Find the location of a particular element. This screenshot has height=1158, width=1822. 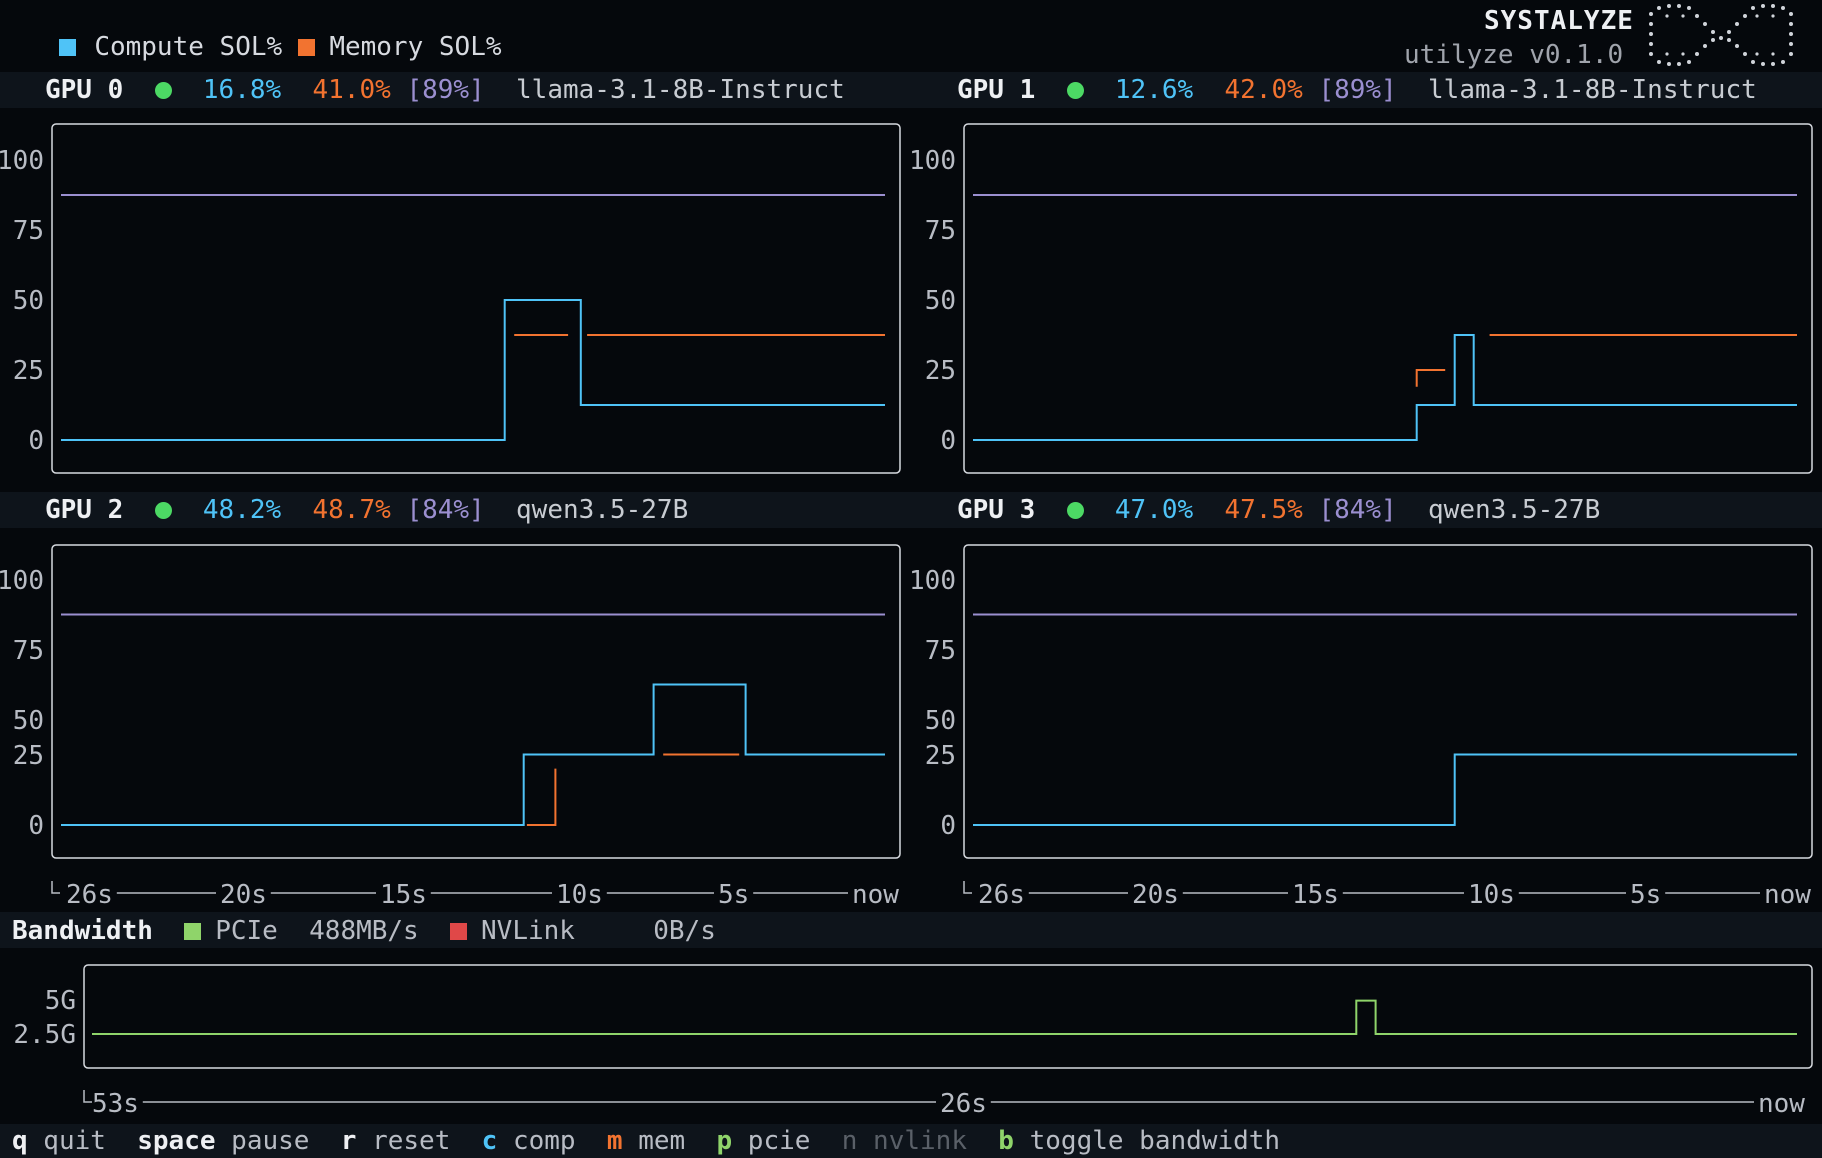

y-tick-label: 5G is located at coordinates (60, 1001).